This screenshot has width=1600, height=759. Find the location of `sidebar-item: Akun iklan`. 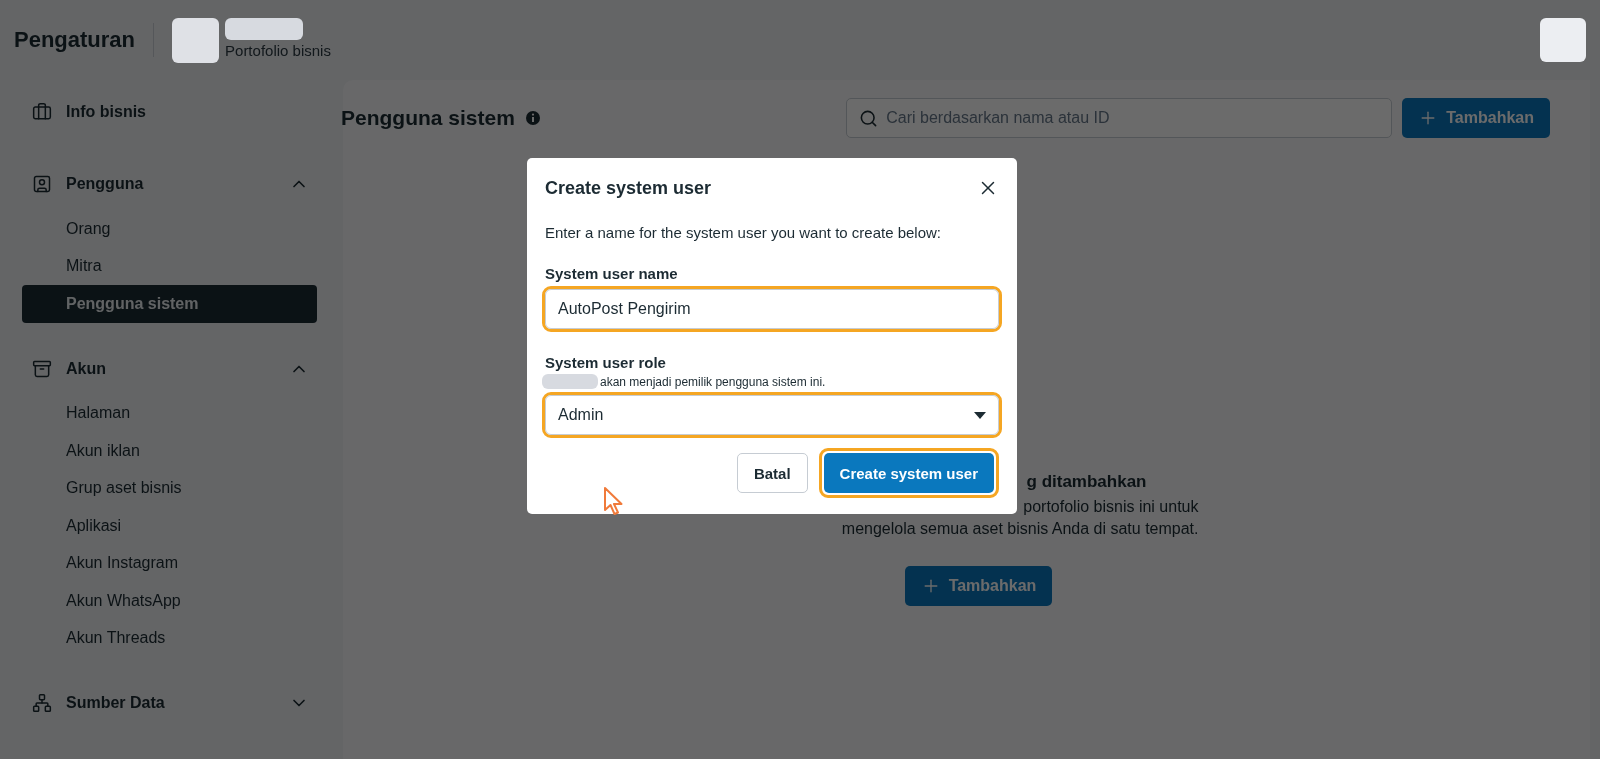

sidebar-item: Akun iklan is located at coordinates (169, 451).